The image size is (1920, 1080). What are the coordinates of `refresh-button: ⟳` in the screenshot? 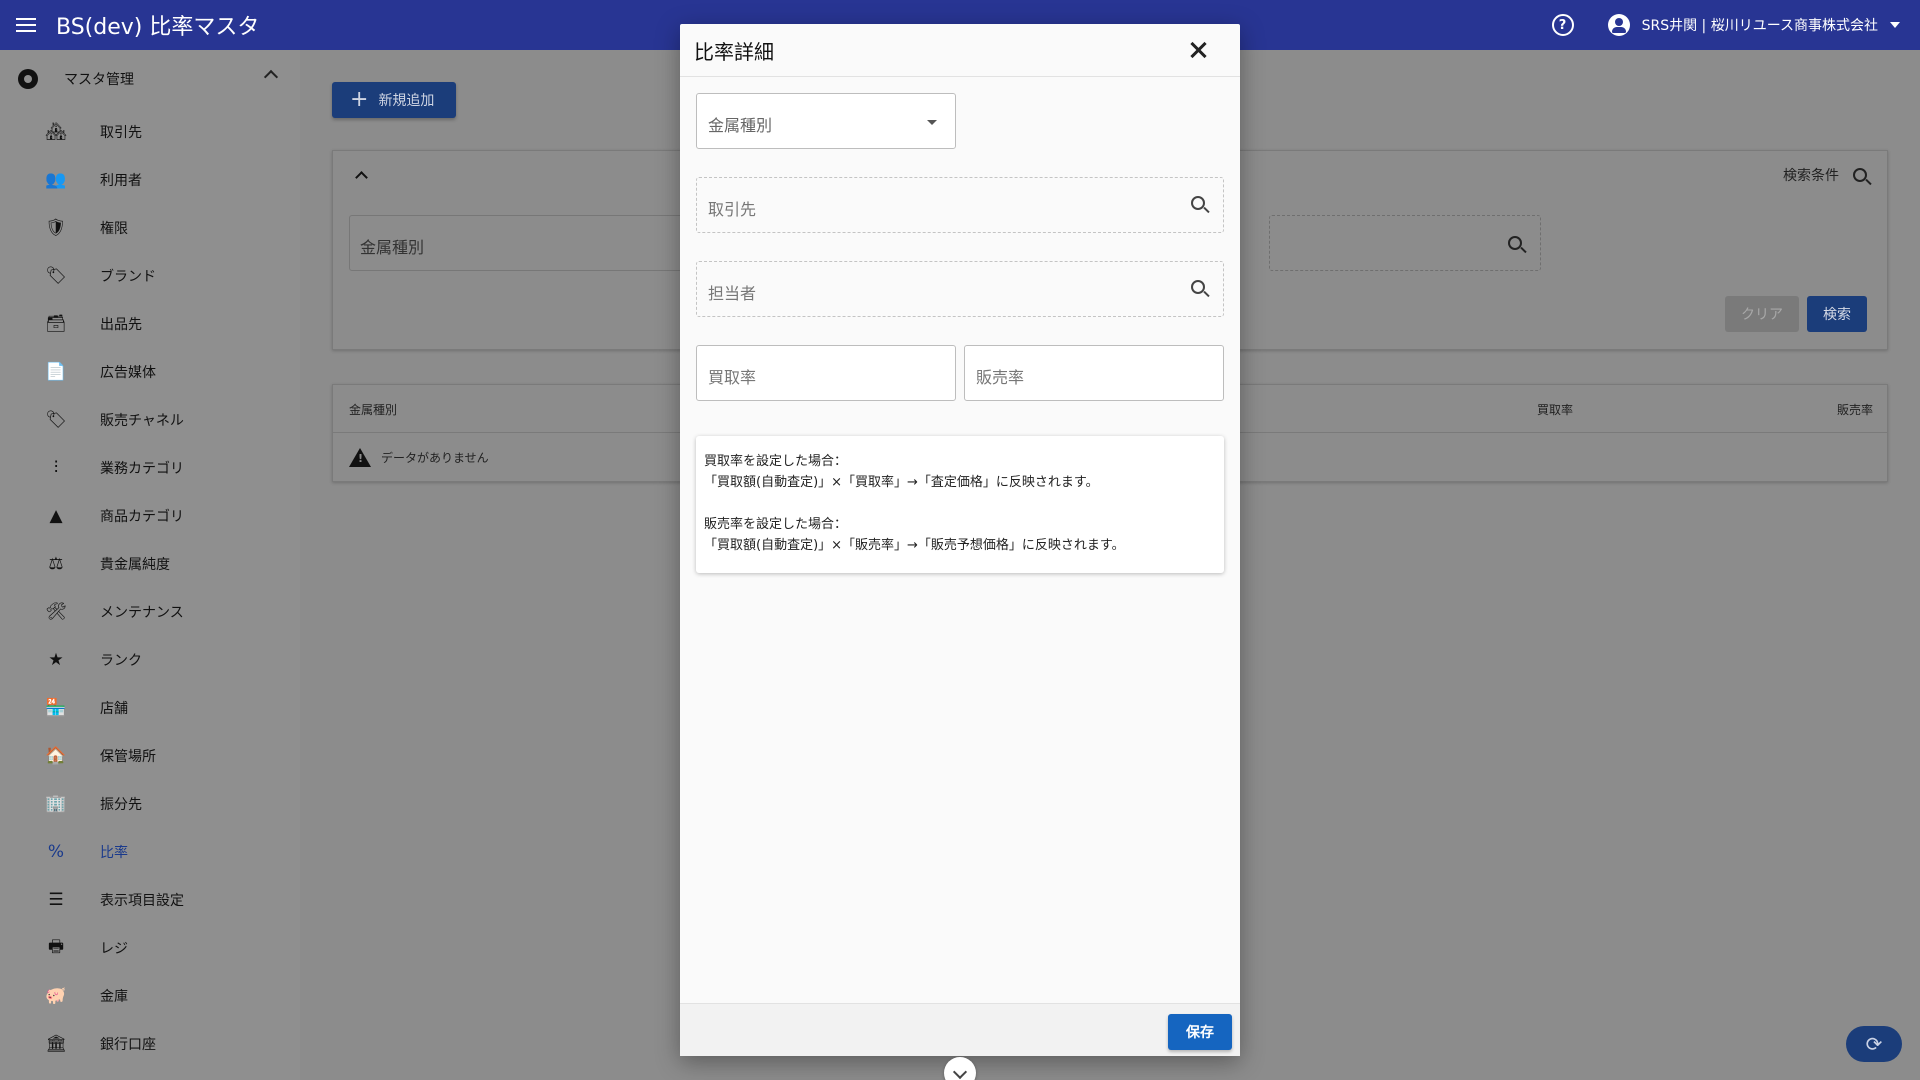 It's located at (1874, 1044).